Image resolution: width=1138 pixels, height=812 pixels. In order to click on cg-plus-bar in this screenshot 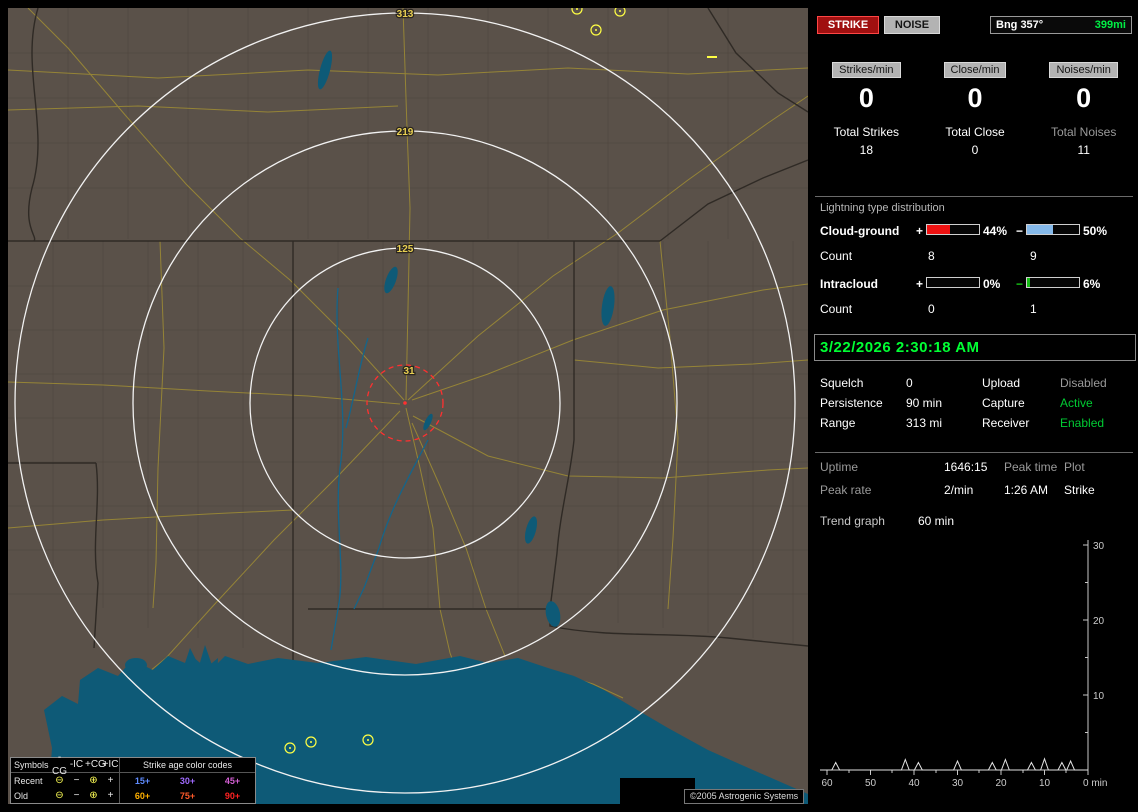, I will do `click(953, 229)`.